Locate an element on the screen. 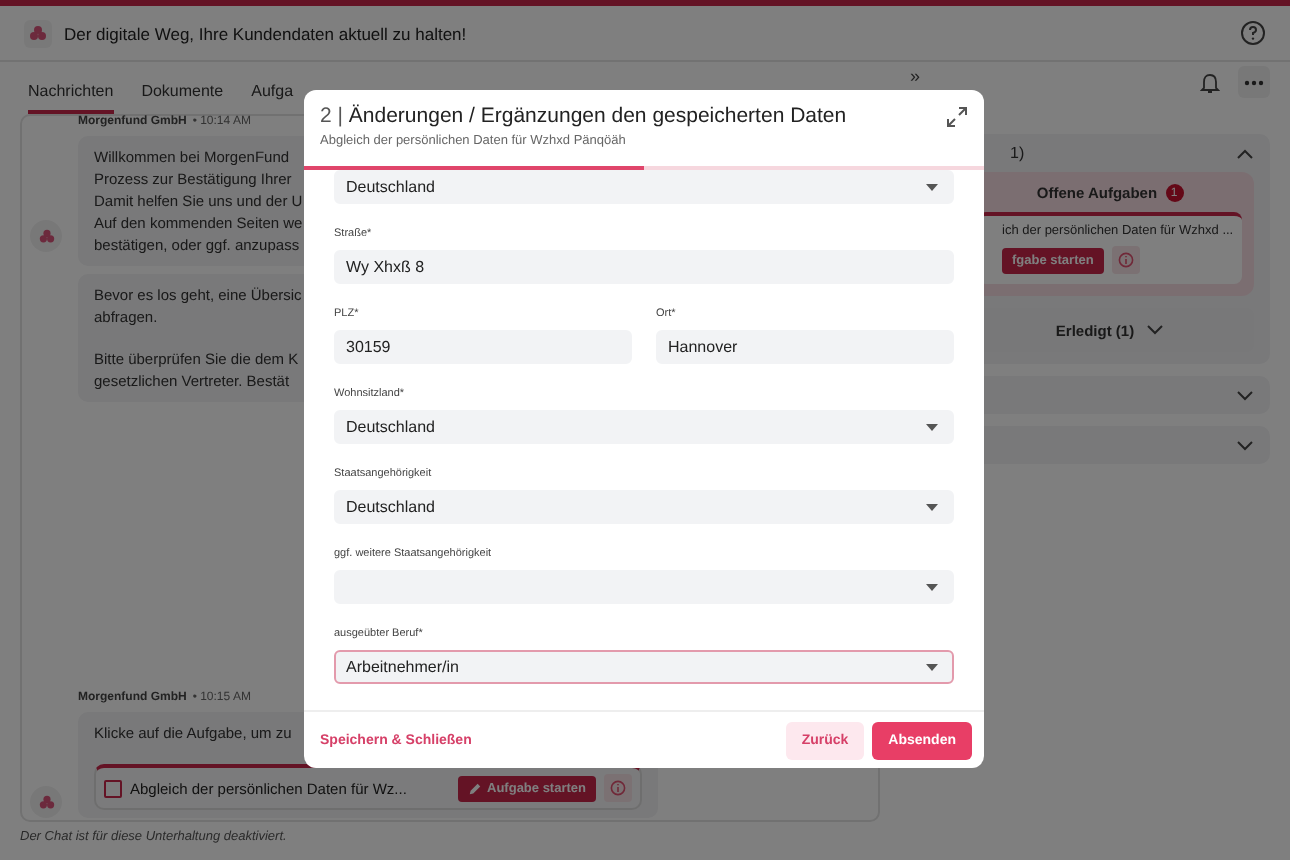  tab: Dokumente is located at coordinates (182, 96).